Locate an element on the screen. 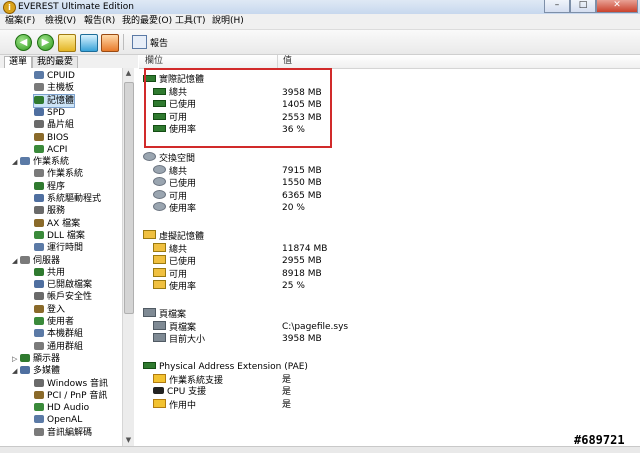  group-icon is located at coordinates (39, 345).